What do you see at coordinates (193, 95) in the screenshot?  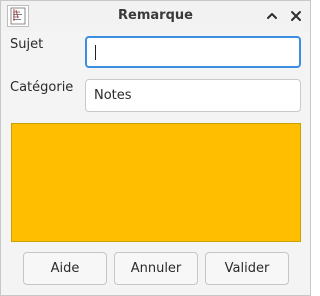 I see `category-input: Notes` at bounding box center [193, 95].